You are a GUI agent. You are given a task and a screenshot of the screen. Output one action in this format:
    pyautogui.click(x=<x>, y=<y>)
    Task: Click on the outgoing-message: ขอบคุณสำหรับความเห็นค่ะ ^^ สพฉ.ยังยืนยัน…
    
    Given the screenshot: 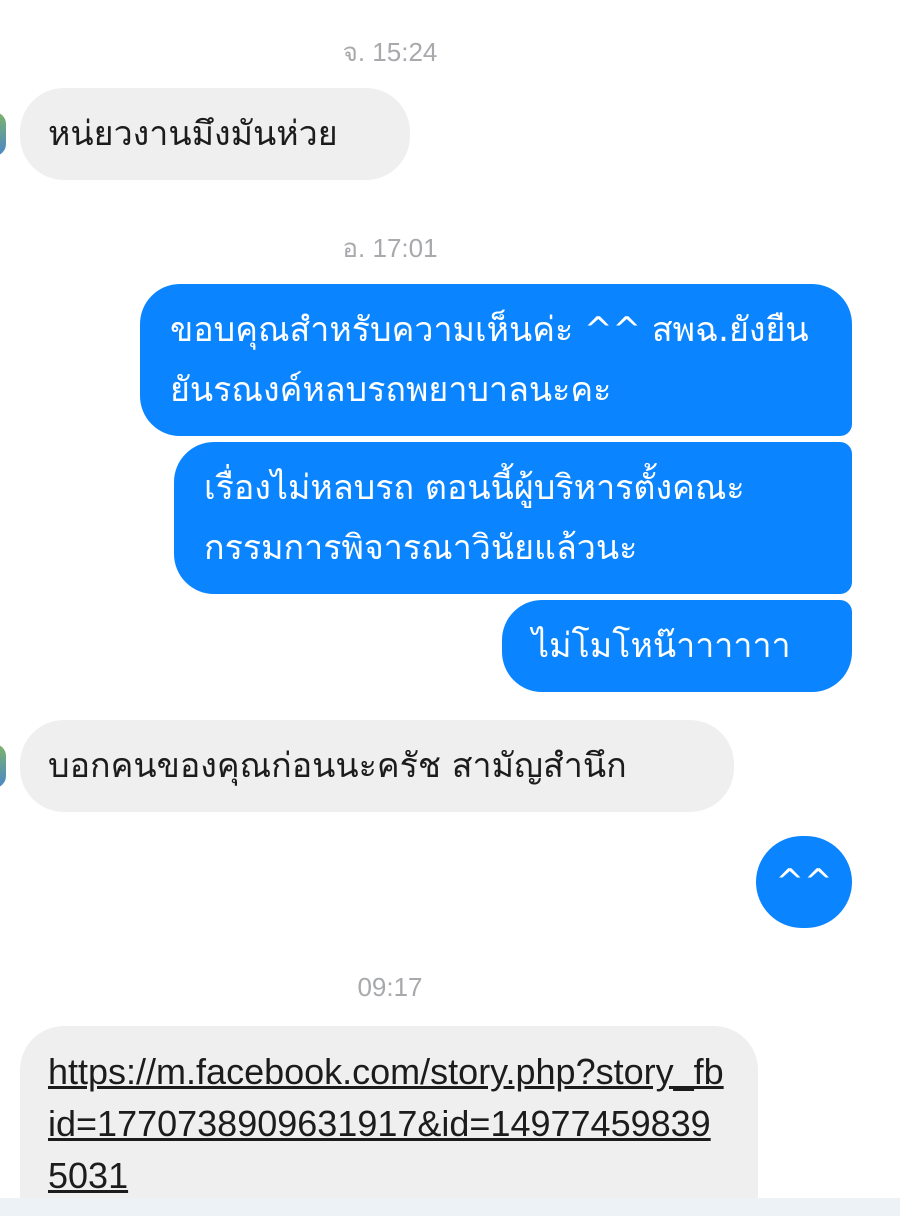 What is the action you would take?
    pyautogui.click(x=496, y=360)
    